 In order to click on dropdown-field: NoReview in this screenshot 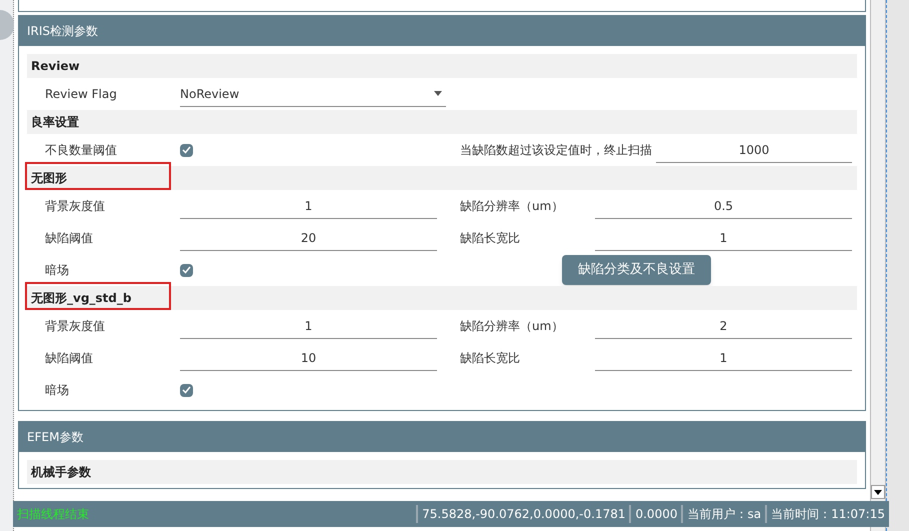, I will do `click(313, 94)`.